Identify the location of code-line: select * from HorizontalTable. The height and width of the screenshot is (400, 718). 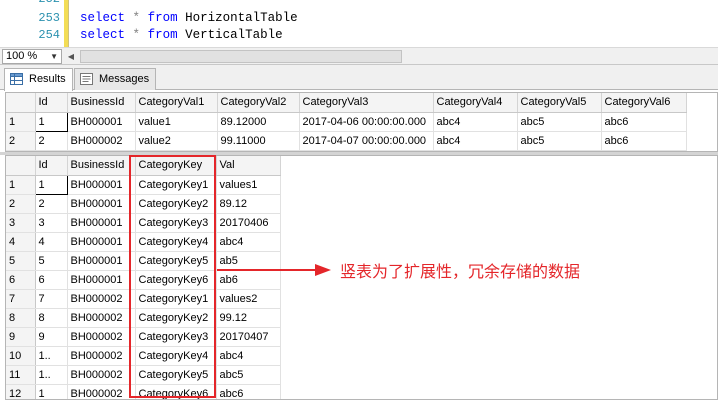
(189, 18).